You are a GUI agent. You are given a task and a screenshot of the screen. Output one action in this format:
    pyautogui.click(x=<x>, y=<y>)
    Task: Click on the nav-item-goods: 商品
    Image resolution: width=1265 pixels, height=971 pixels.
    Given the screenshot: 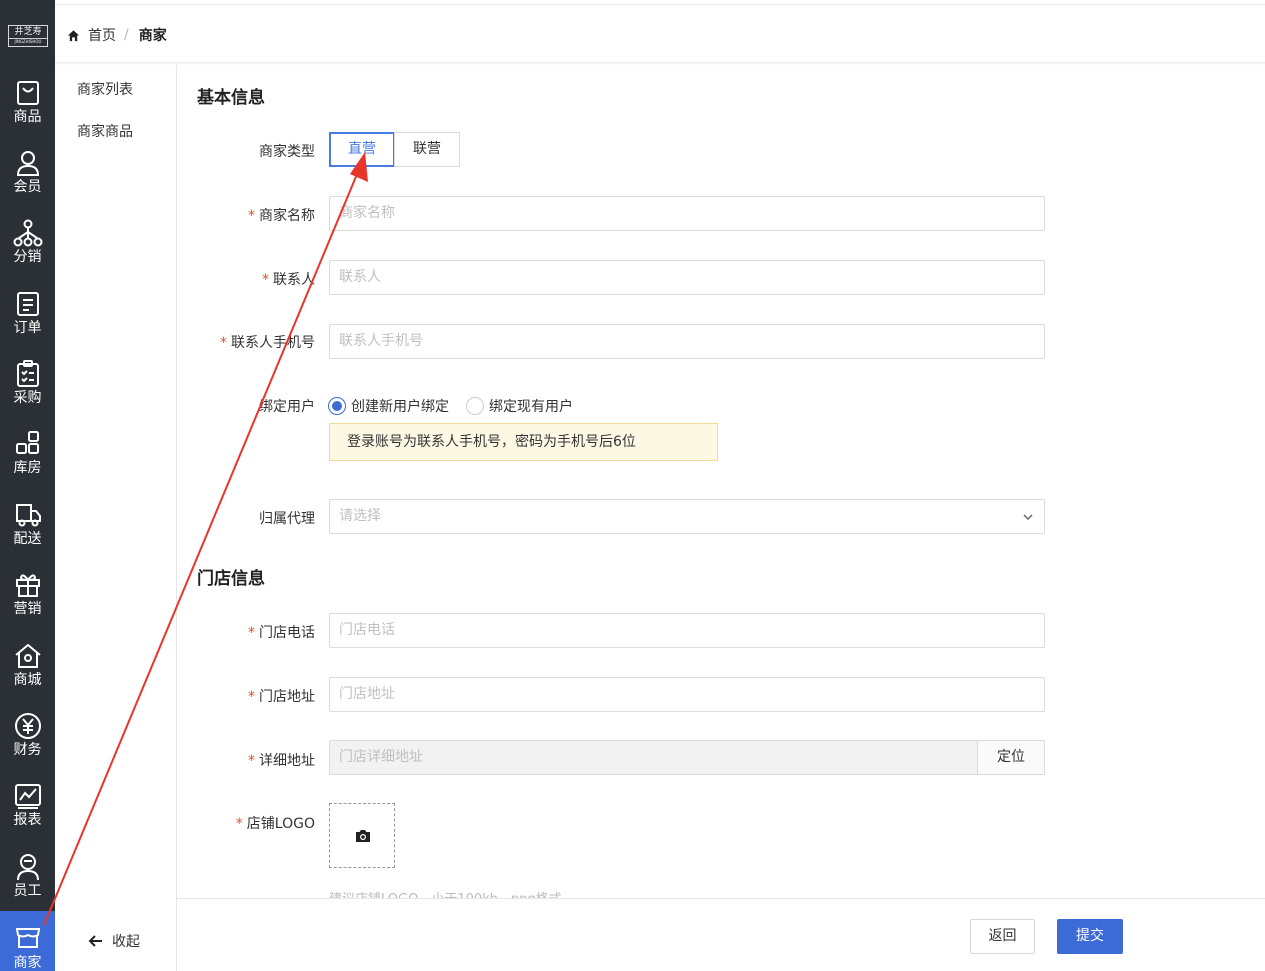 What is the action you would take?
    pyautogui.click(x=27, y=113)
    